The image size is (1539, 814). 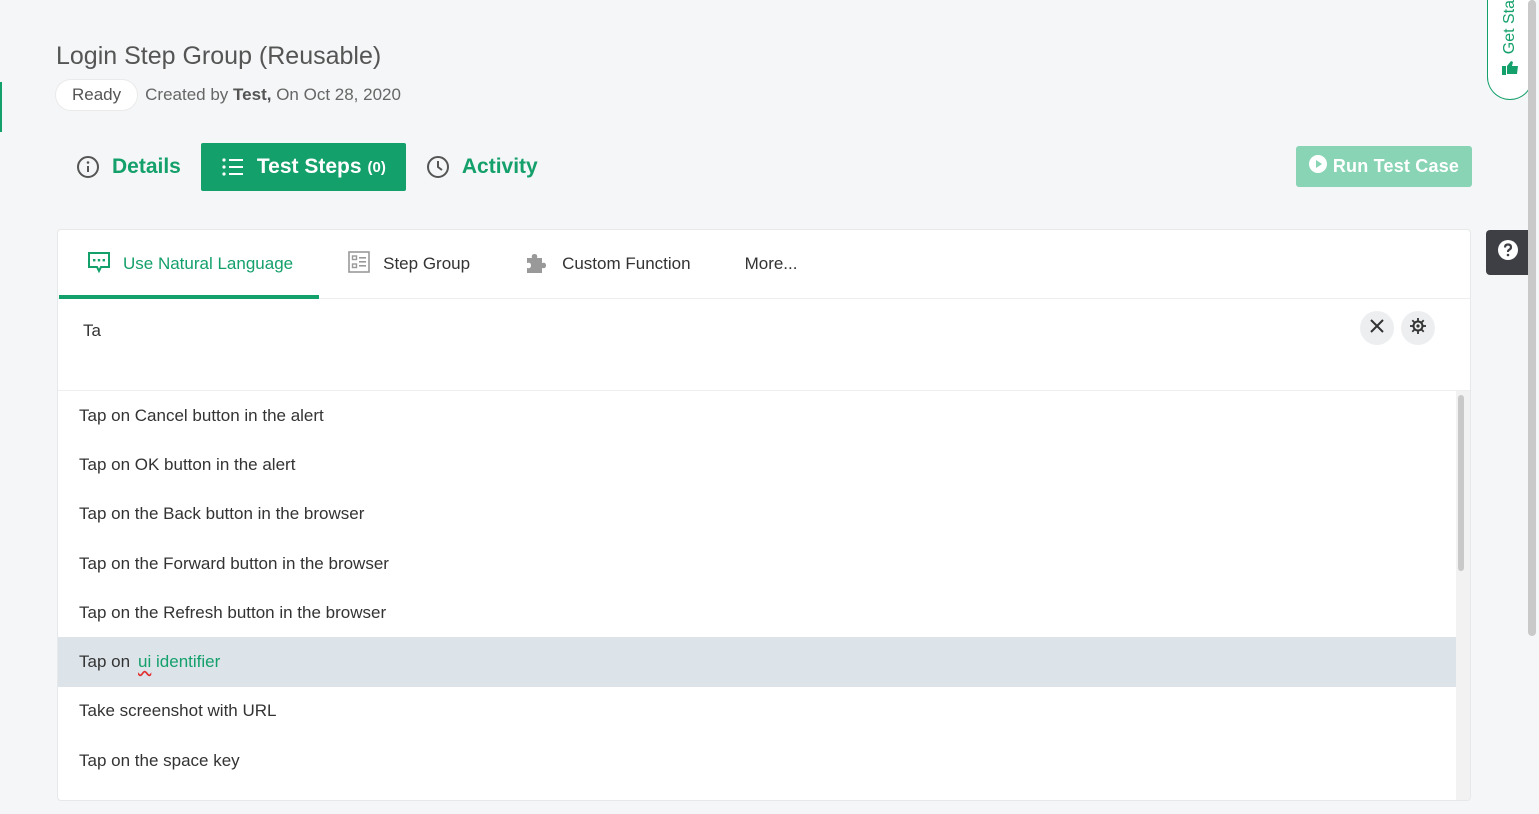 I want to click on subtab-custom-function-label: Custom Function, so click(x=626, y=263).